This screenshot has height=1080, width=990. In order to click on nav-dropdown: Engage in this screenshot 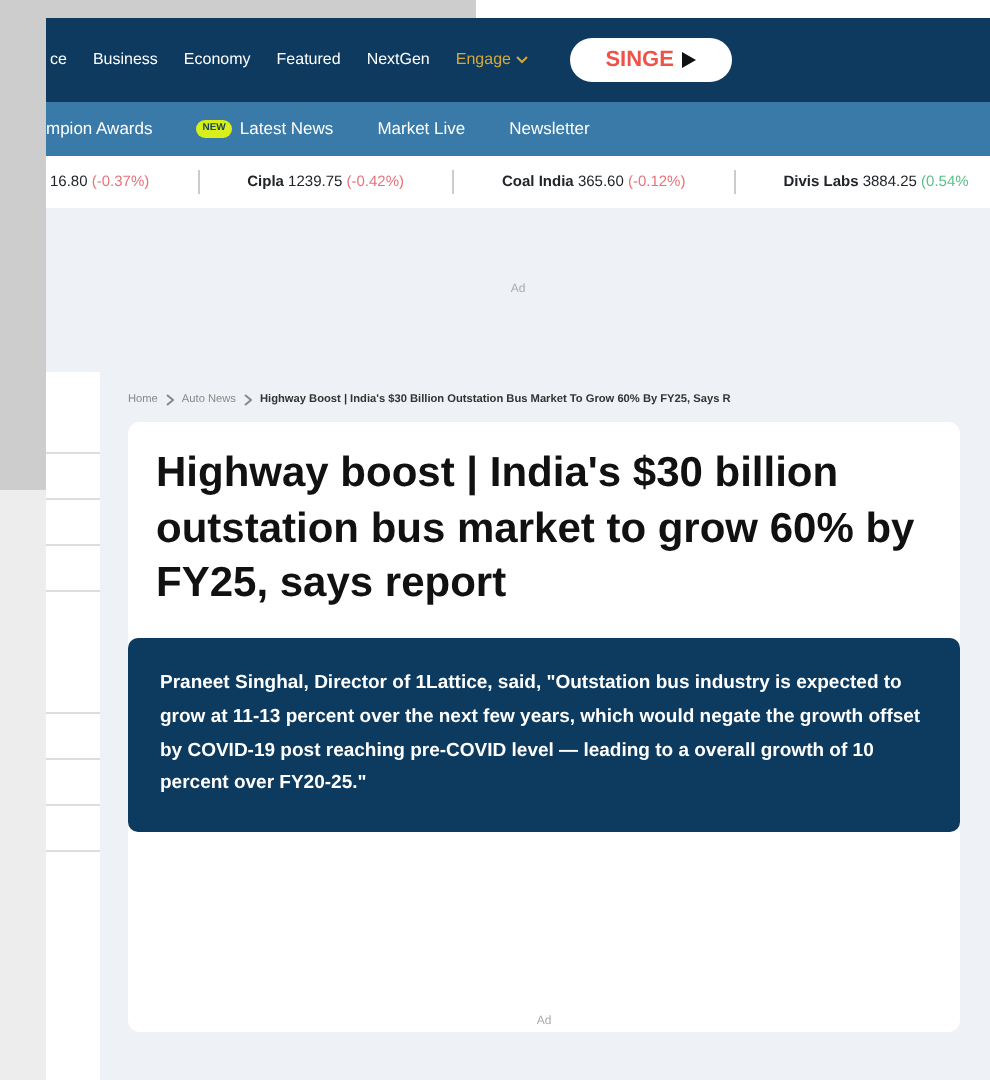, I will do `click(491, 60)`.